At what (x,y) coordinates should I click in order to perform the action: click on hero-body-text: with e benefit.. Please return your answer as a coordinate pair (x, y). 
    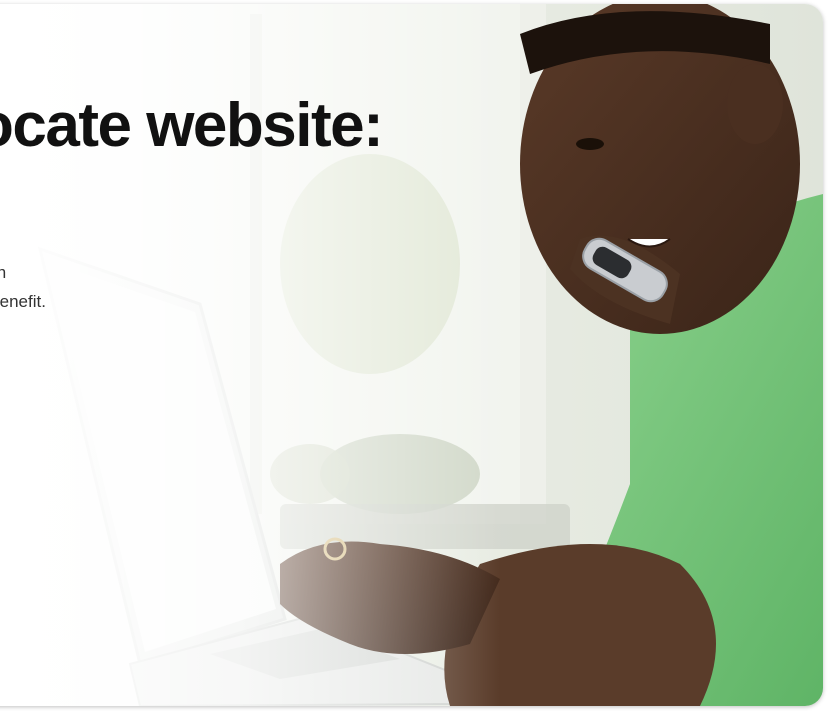
    Looking at the image, I should click on (23, 287).